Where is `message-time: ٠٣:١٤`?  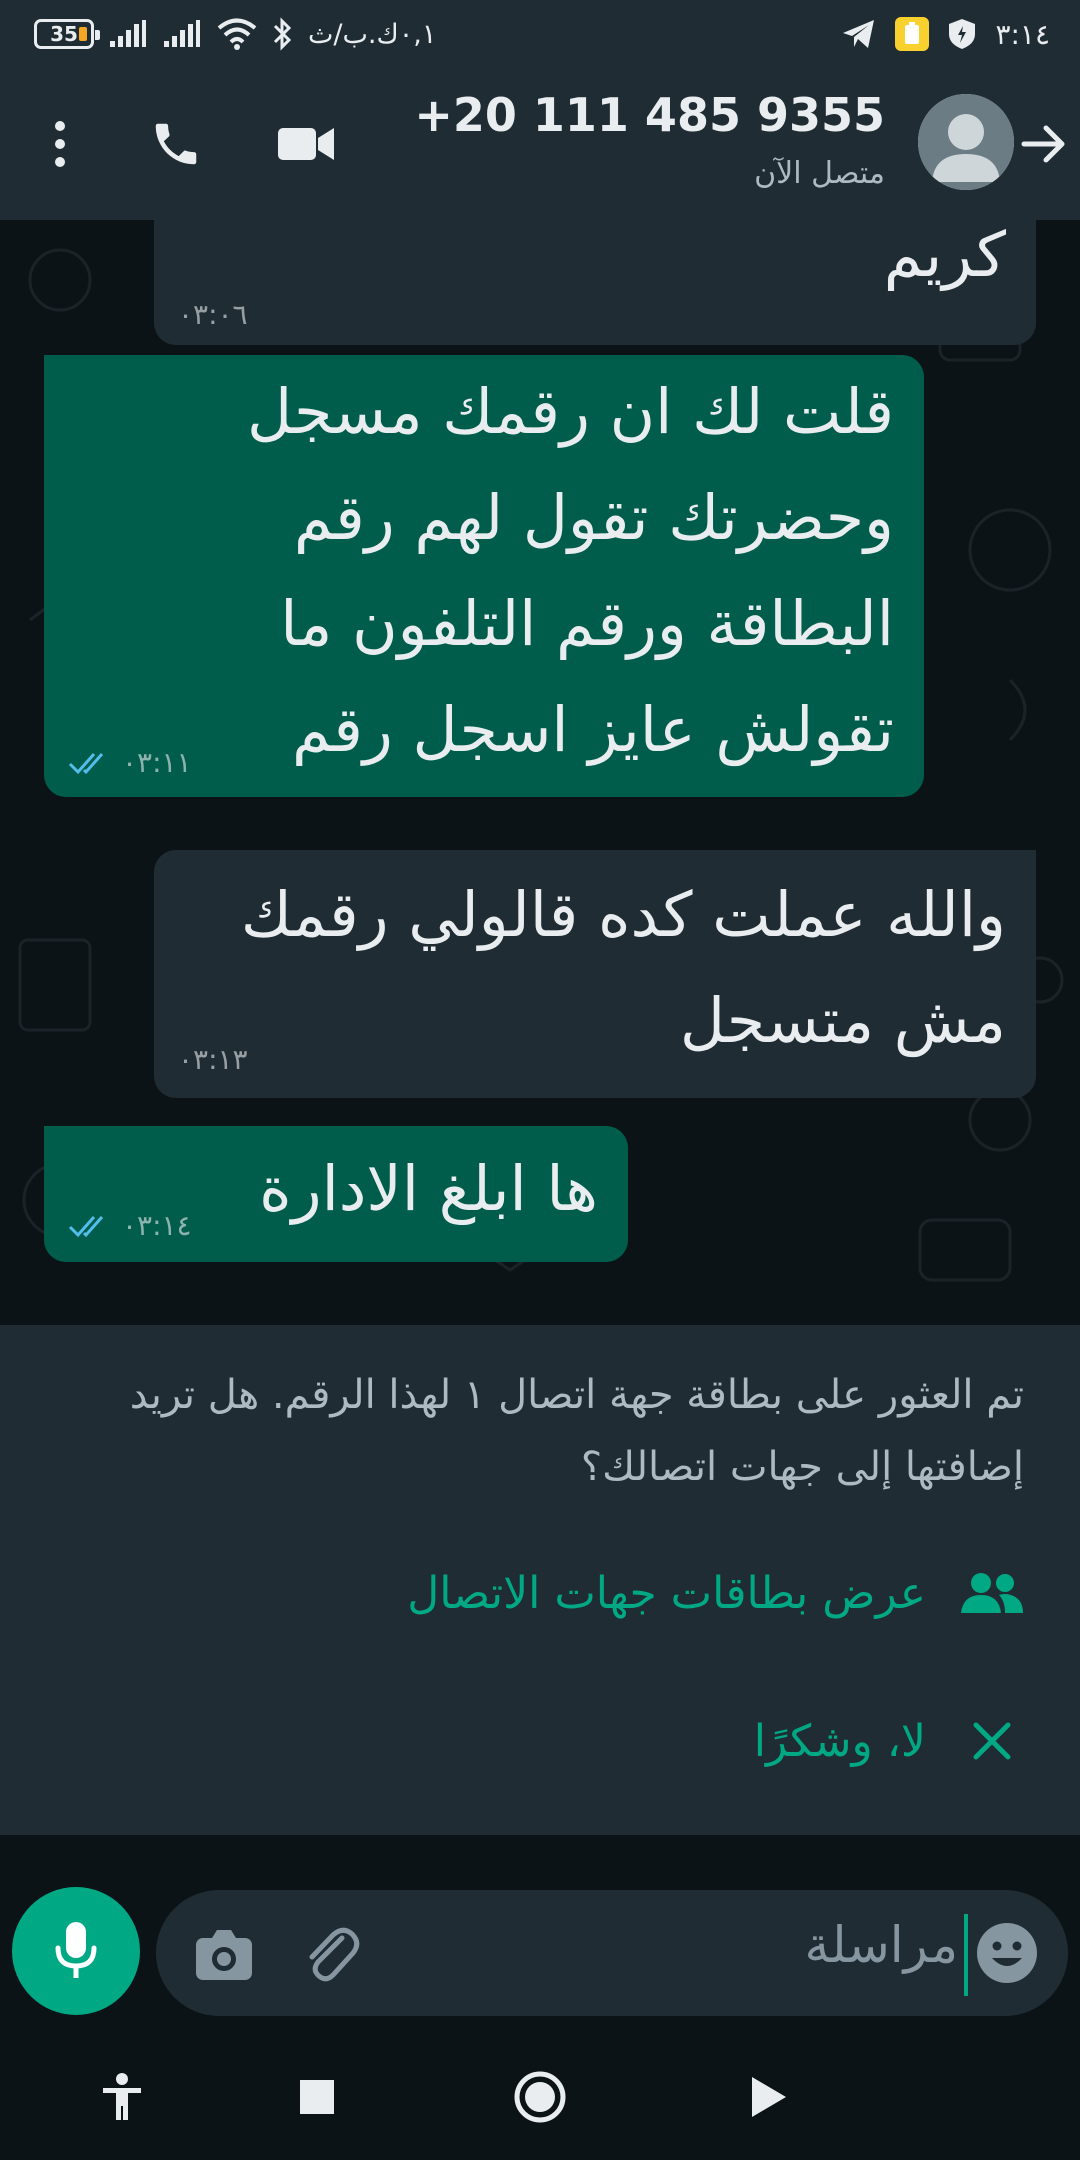
message-time: ٠٣:١٤ is located at coordinates (157, 1225).